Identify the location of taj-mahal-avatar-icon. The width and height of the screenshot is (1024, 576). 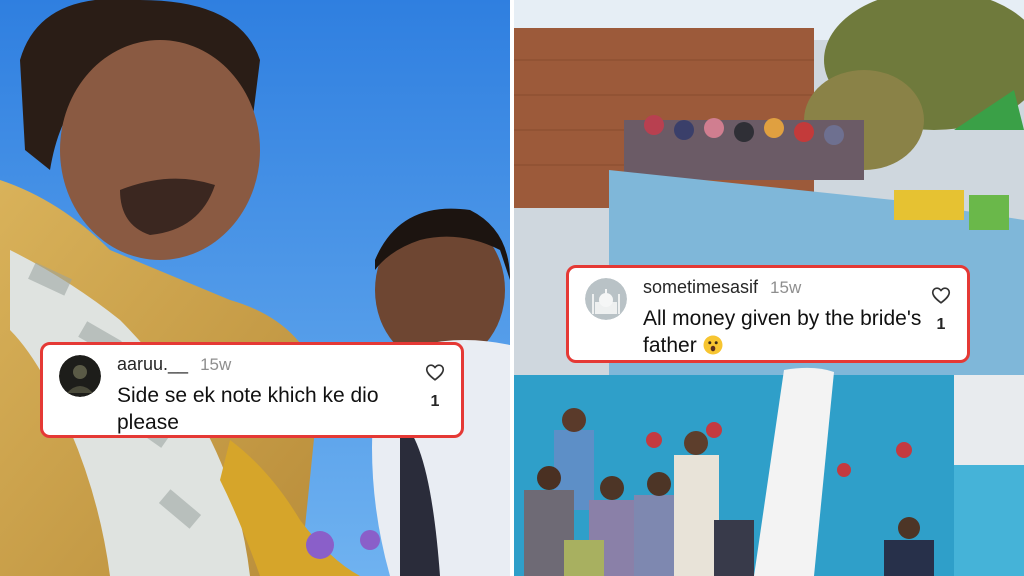
(606, 299).